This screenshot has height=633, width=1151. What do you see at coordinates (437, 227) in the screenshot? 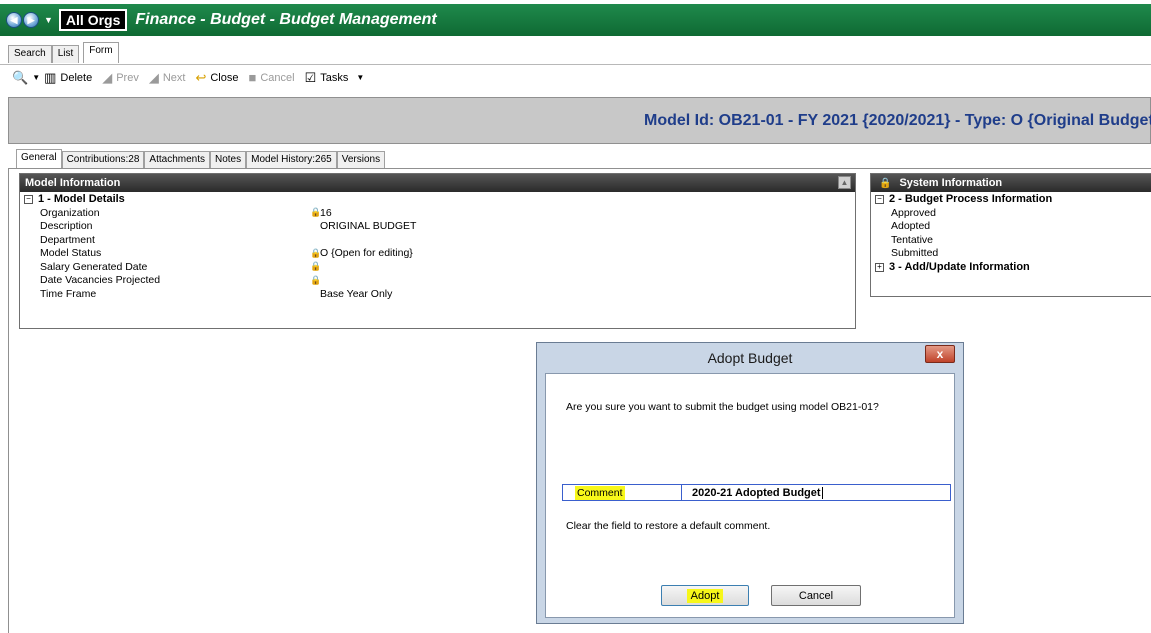
I see `field-row: Description ORIGINAL BUDGET` at bounding box center [437, 227].